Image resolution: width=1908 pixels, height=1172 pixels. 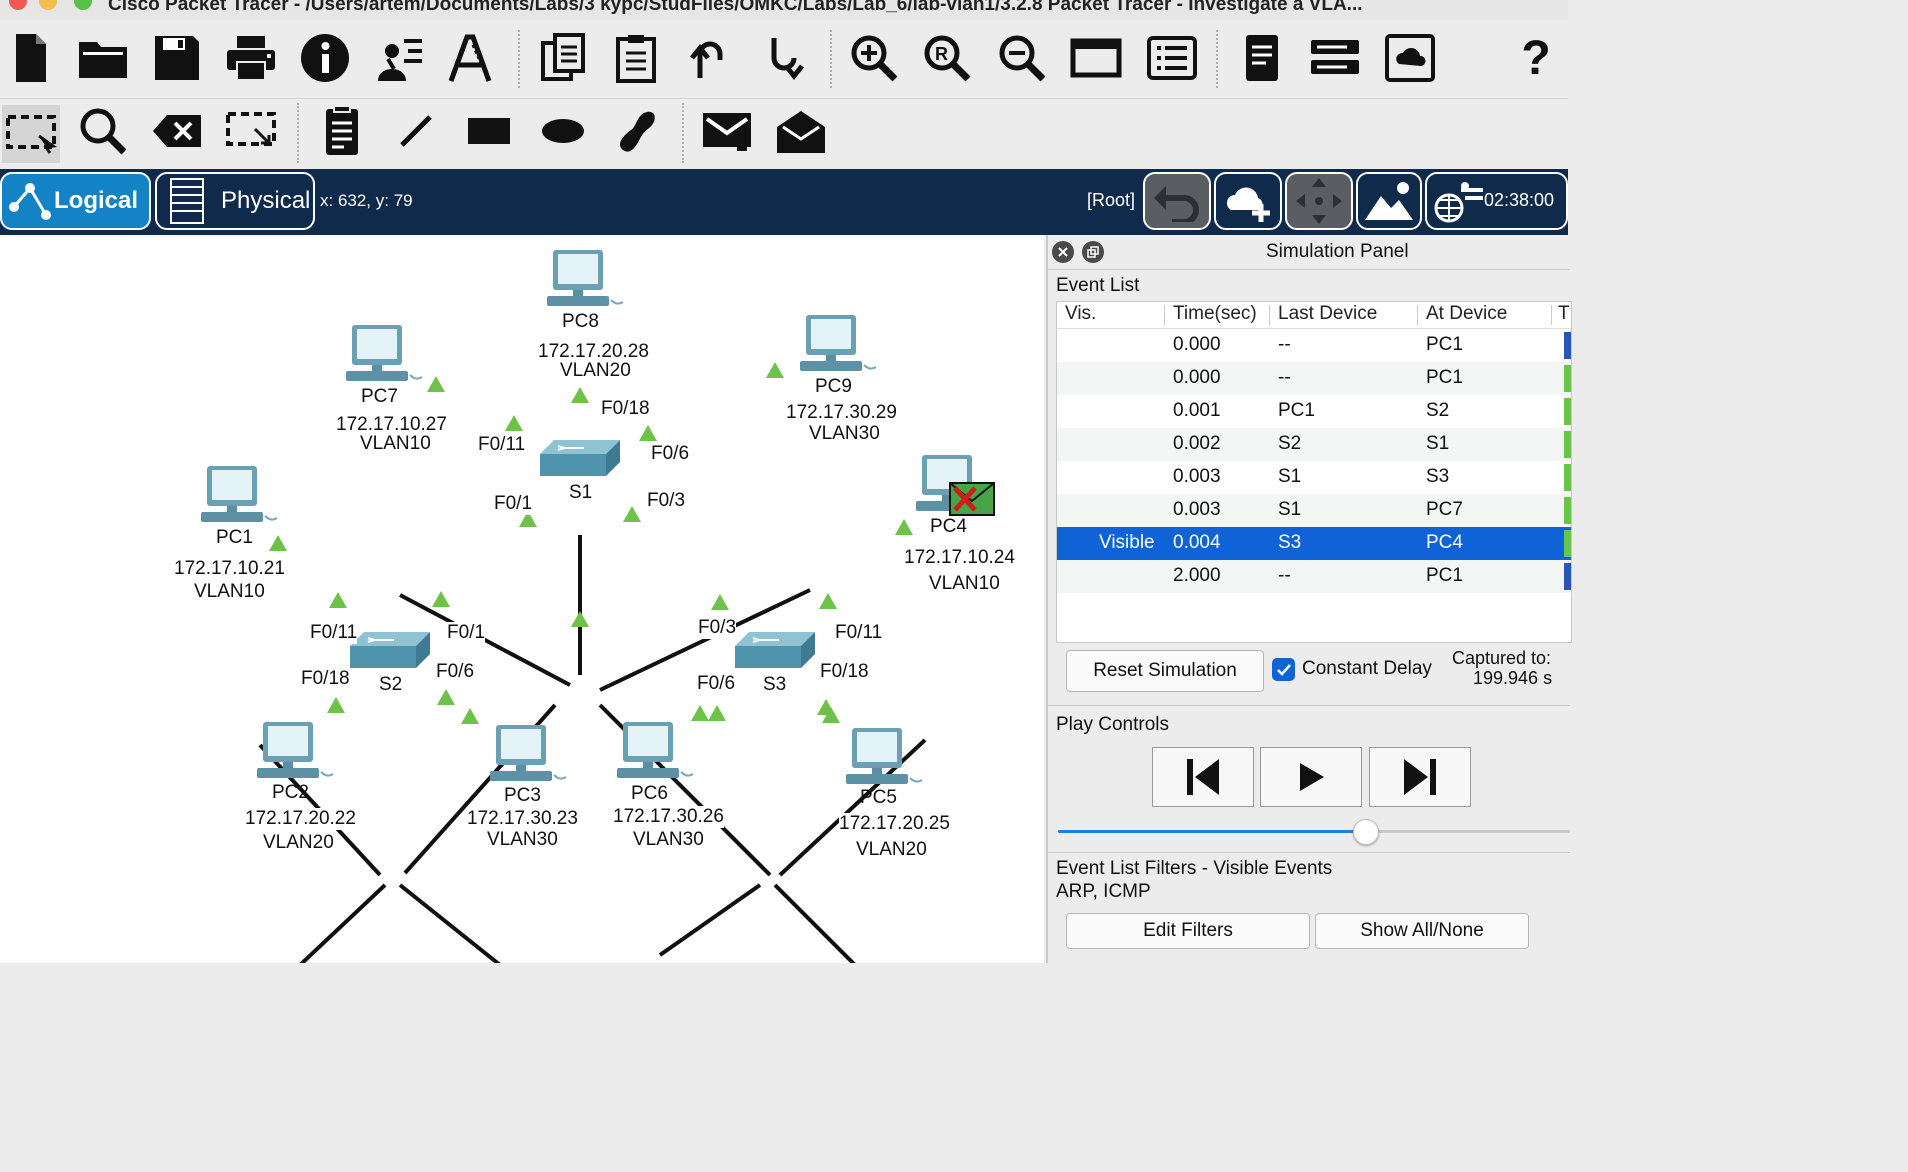 I want to click on device-vlan-pc2: VLAN20, so click(x=298, y=843).